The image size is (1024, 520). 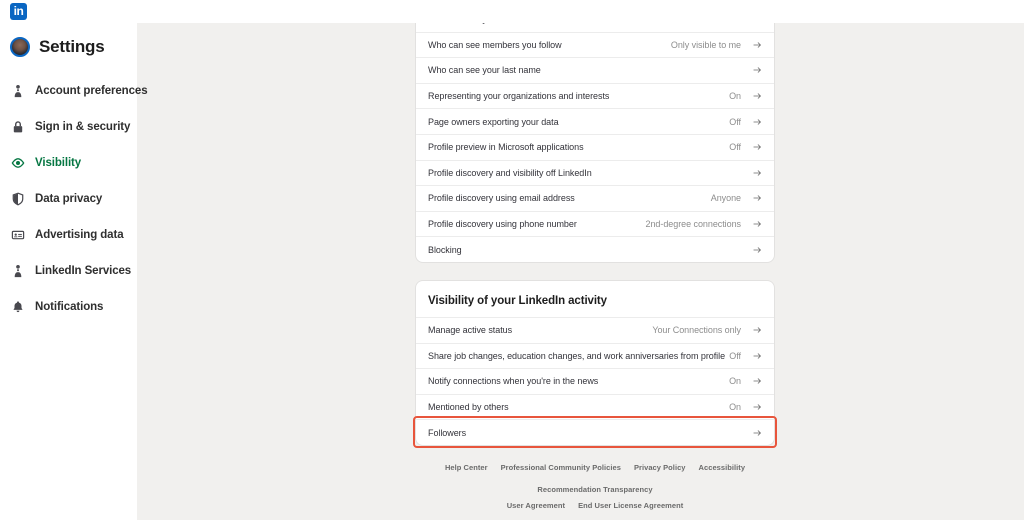 I want to click on sidebar-item-label: Sign in & security, so click(x=83, y=127).